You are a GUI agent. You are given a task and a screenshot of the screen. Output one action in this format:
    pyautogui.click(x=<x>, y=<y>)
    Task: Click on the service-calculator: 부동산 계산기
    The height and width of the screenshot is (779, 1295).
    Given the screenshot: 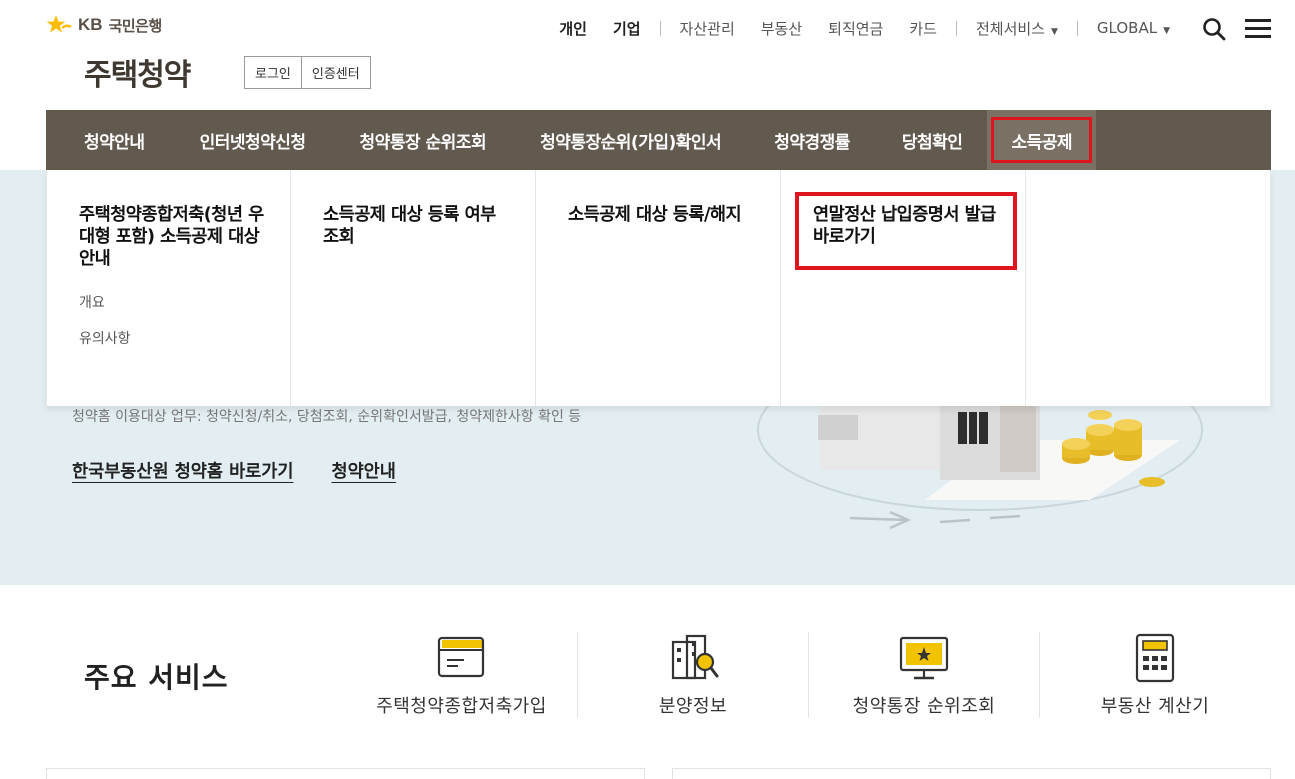 What is the action you would take?
    pyautogui.click(x=1154, y=675)
    